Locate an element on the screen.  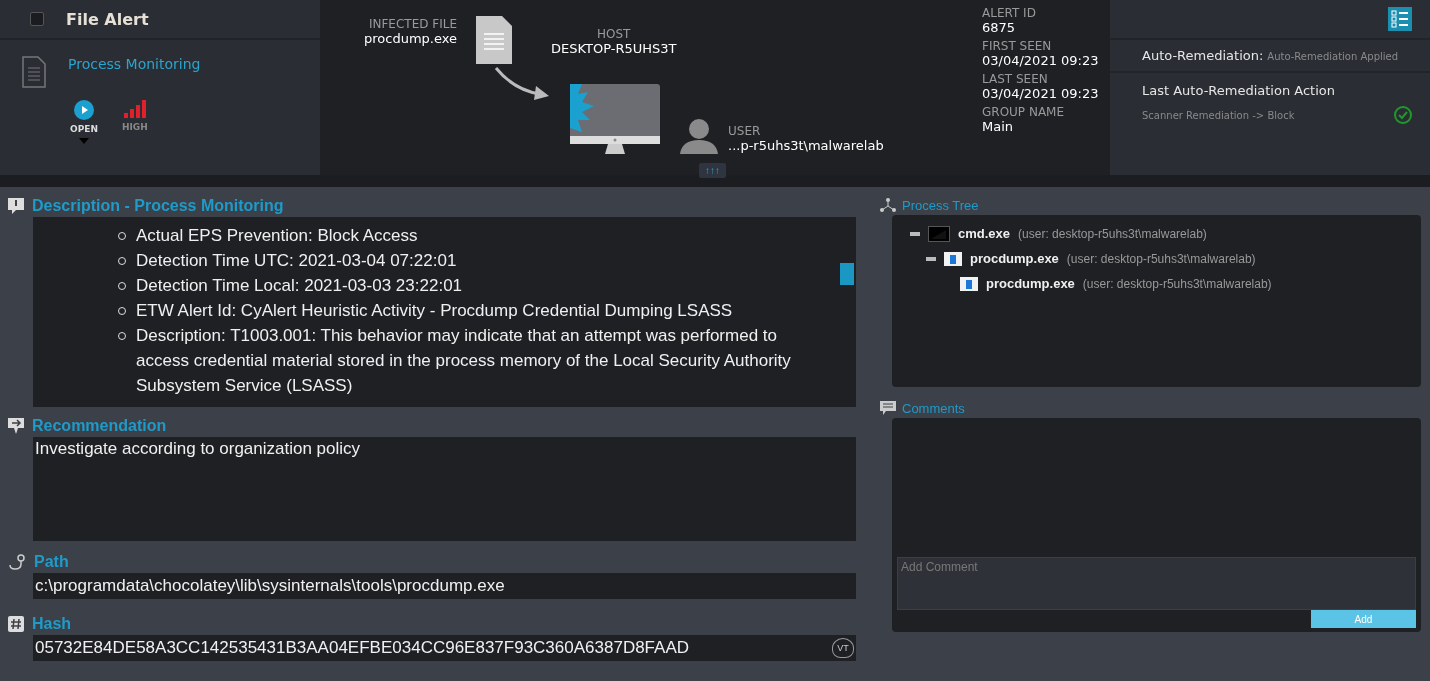
severity-label: HIGH is located at coordinates (134, 127).